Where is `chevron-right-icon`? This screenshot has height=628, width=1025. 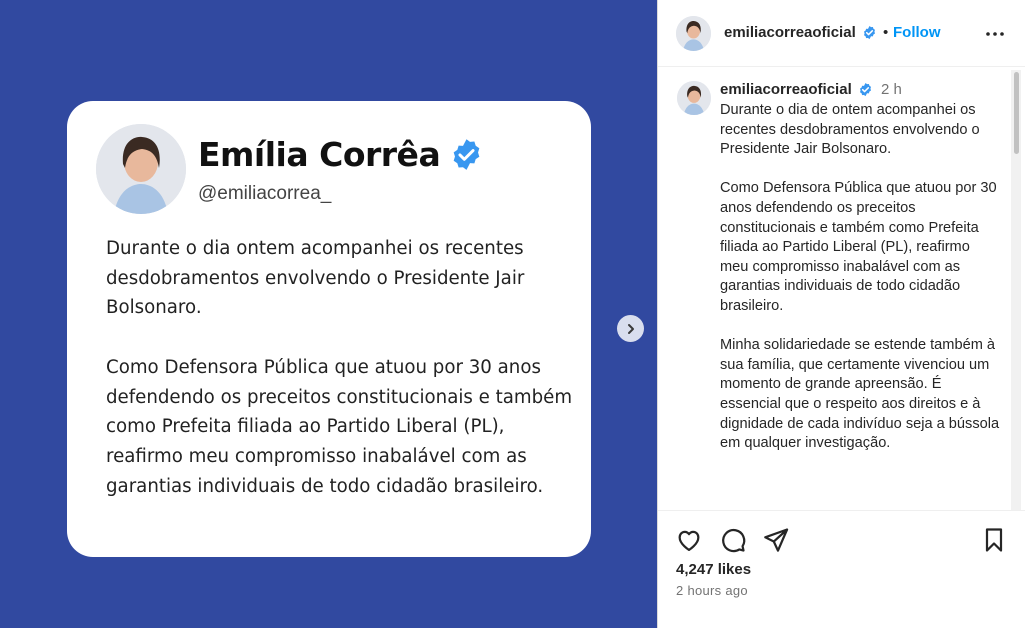 chevron-right-icon is located at coordinates (630, 328).